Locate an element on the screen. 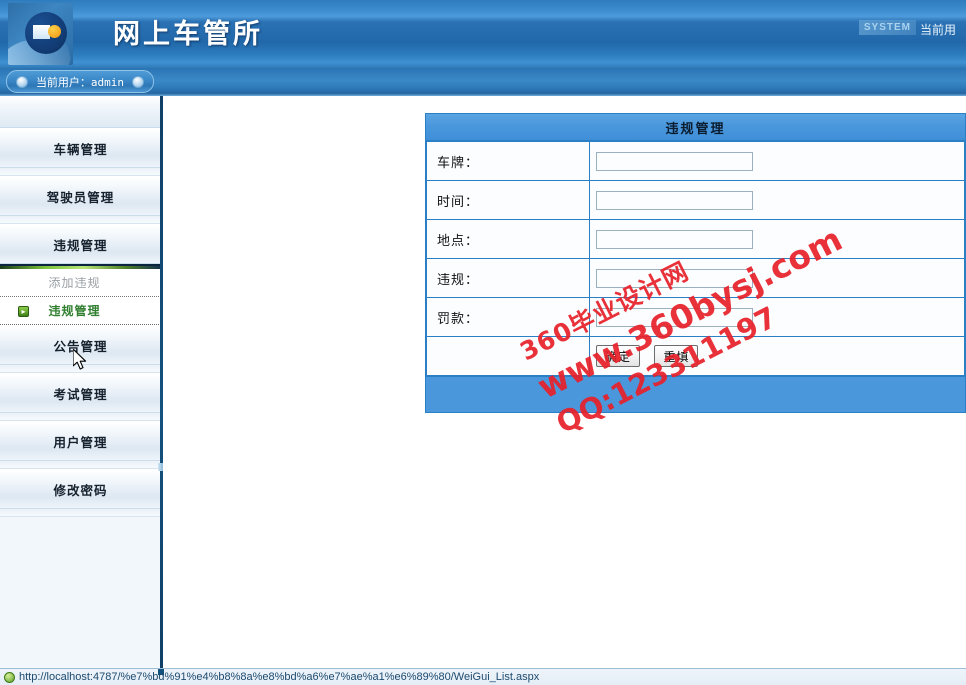 Image resolution: width=966 pixels, height=685 pixels. system-badge: SYSTEM is located at coordinates (887, 27).